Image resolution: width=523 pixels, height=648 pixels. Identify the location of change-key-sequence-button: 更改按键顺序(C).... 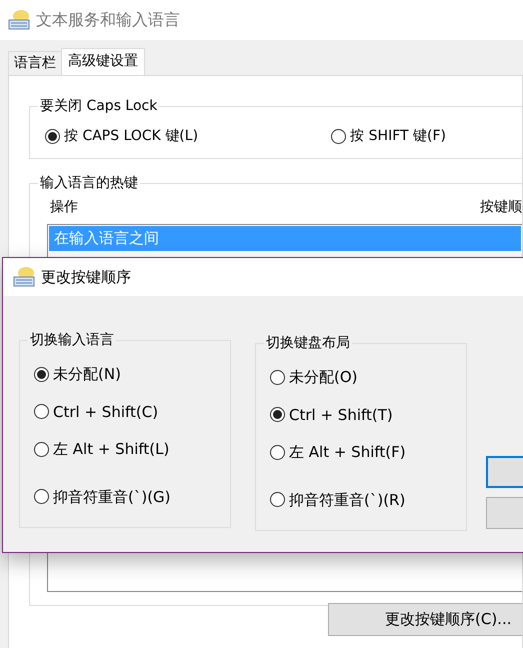
(425, 619).